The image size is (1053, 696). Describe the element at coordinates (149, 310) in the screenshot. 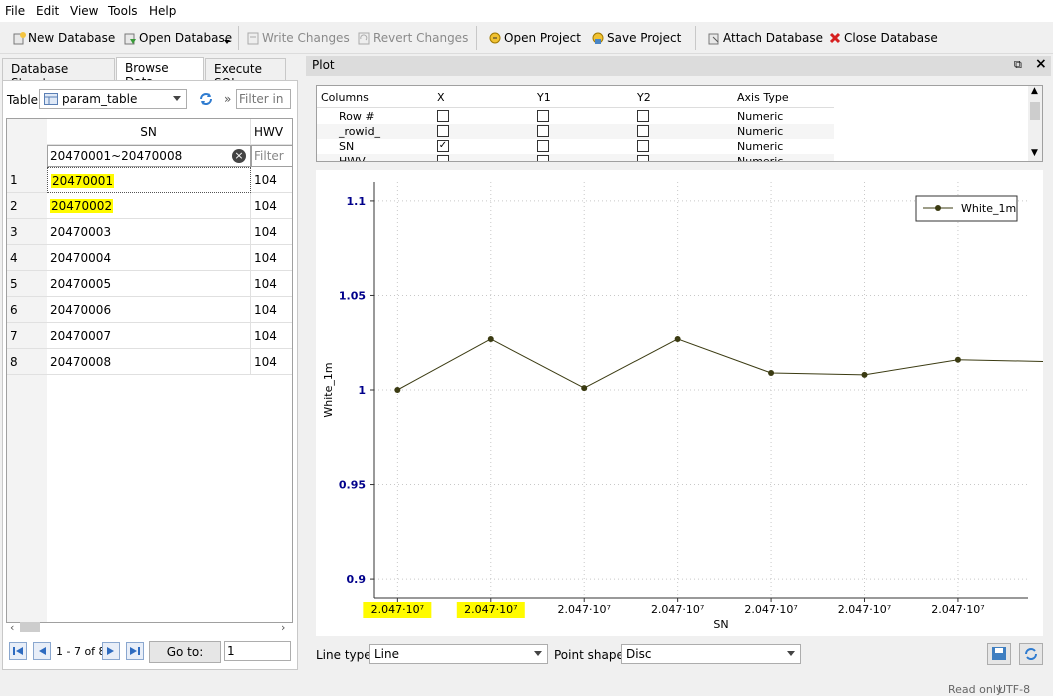

I see `table-cell-sn: 20470006` at that location.